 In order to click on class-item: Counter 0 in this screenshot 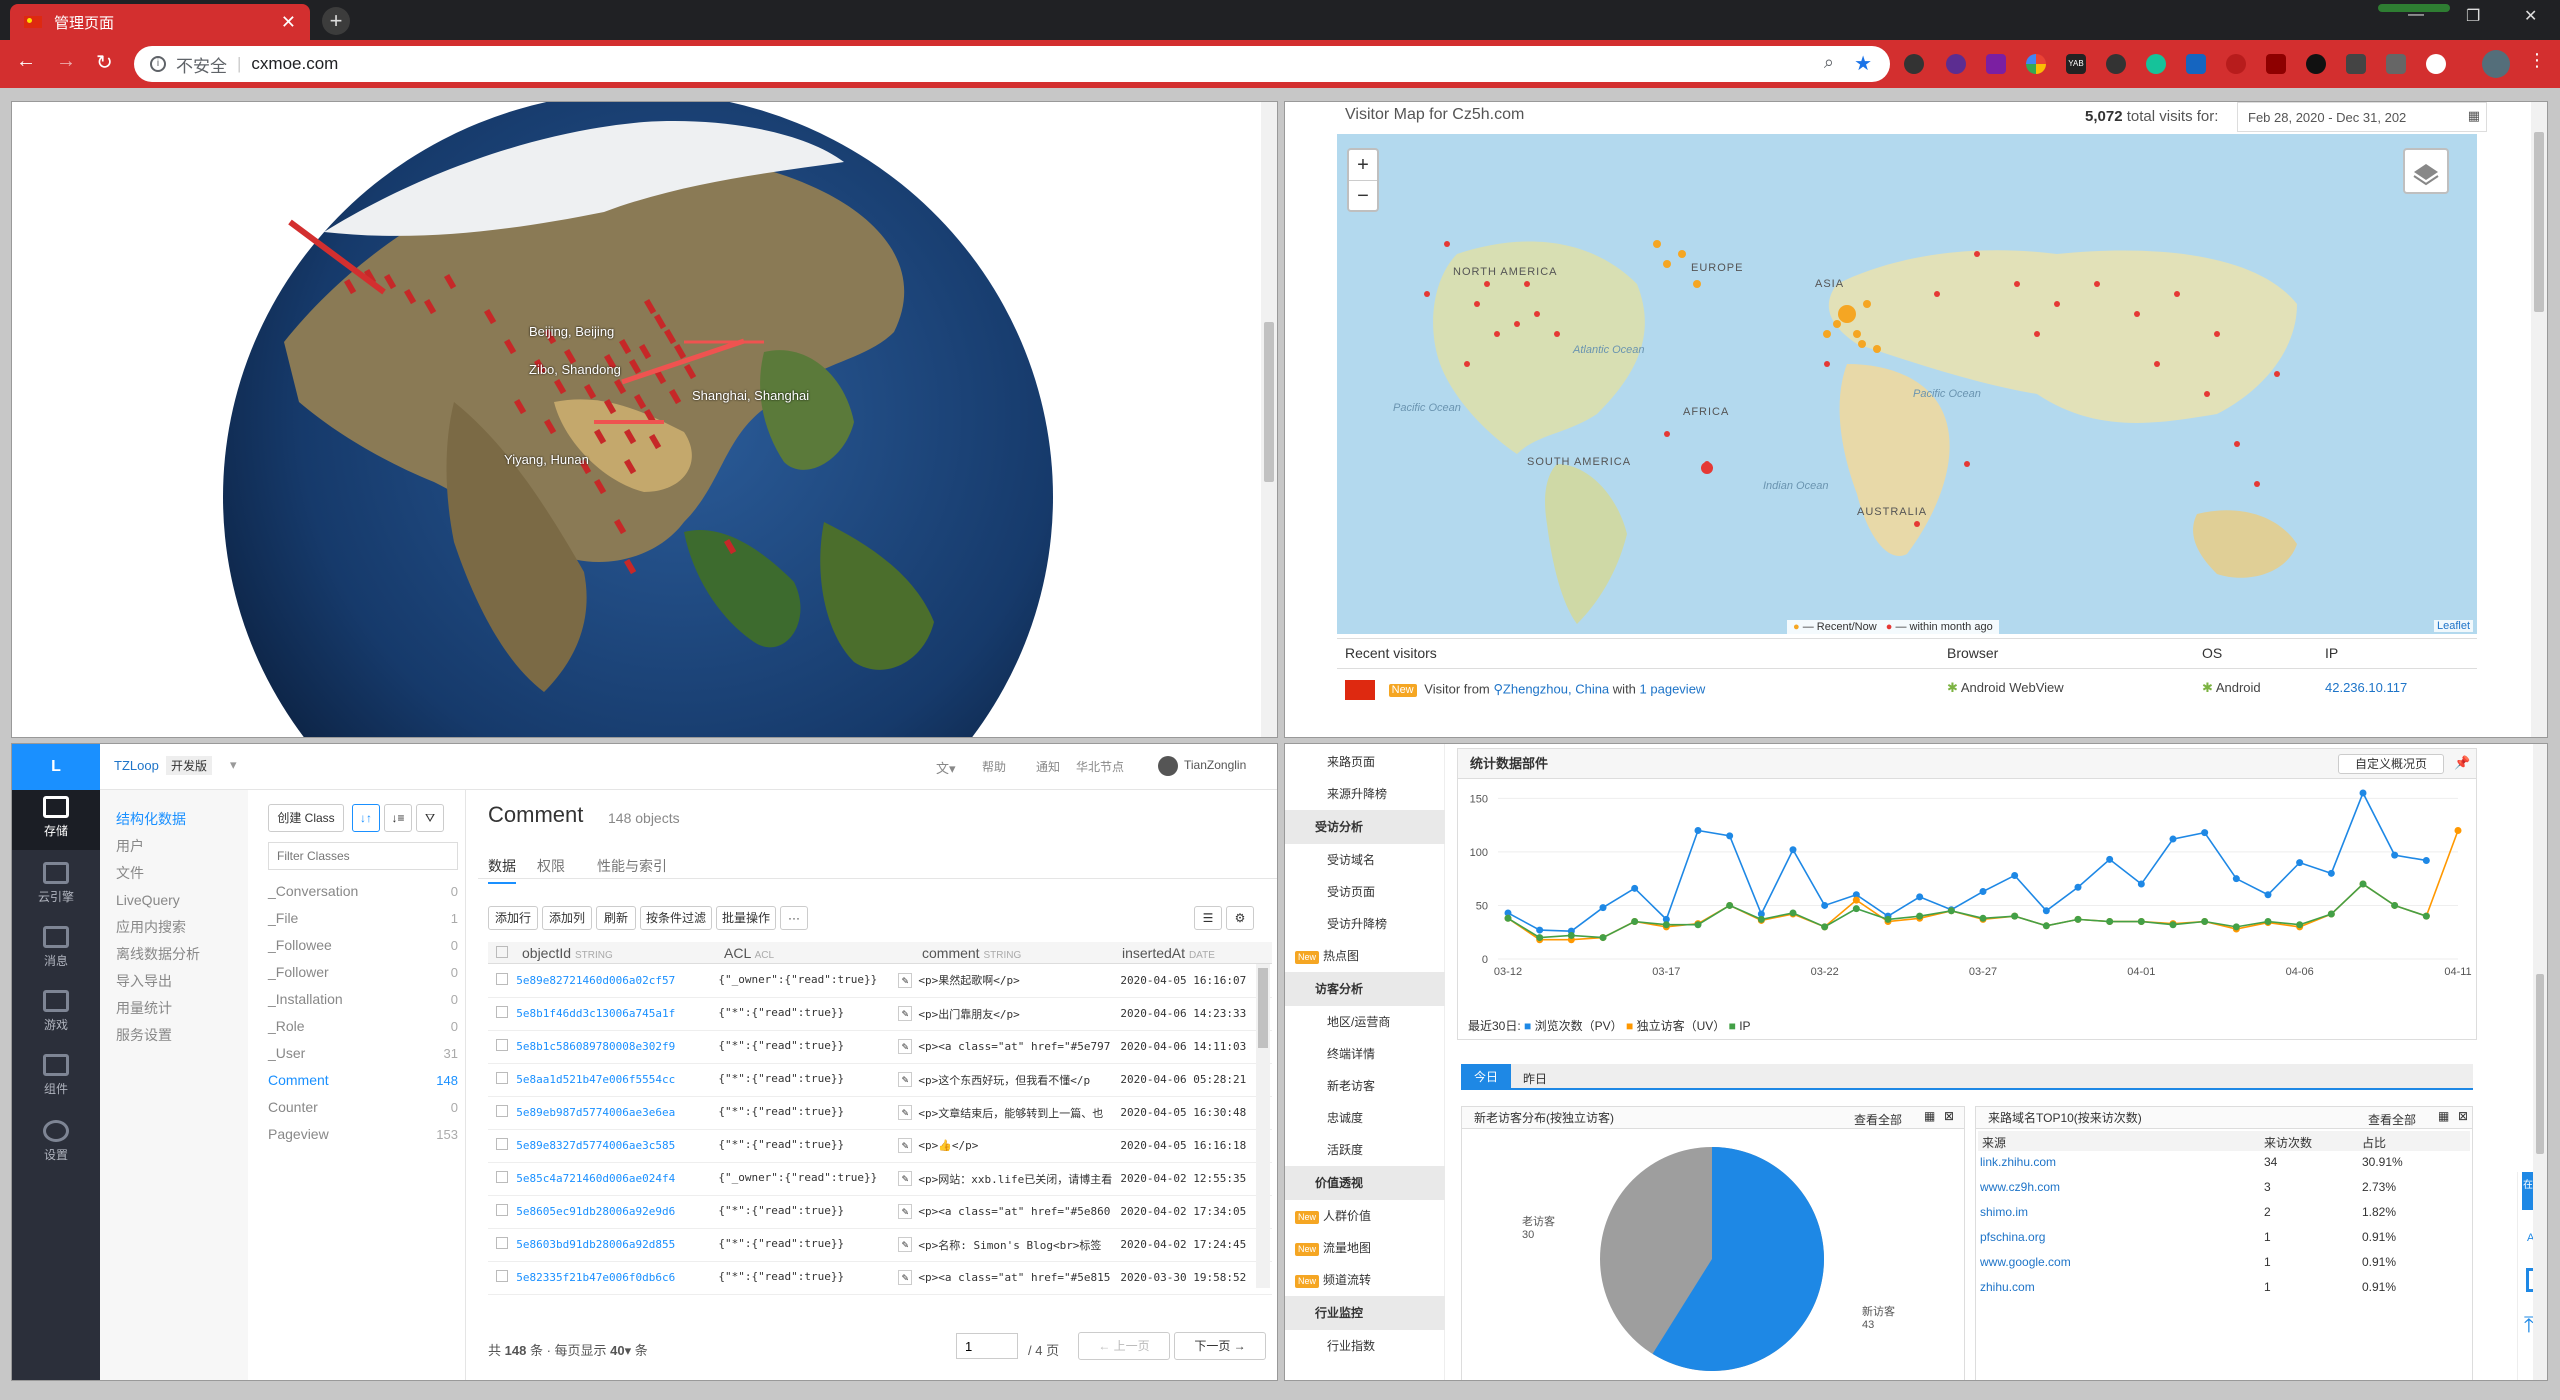, I will do `click(363, 1107)`.